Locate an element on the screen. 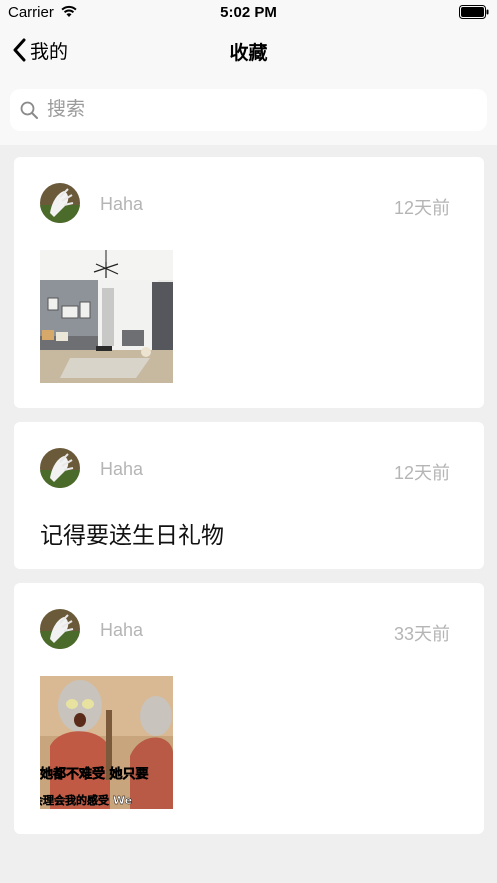  search-input is located at coordinates (247, 110).